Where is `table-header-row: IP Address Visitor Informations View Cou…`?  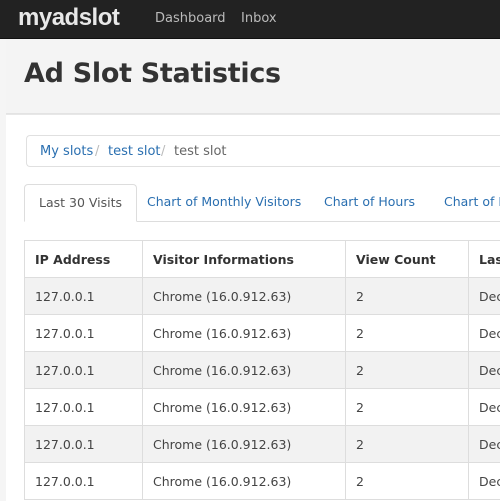 table-header-row: IP Address Visitor Informations View Cou… is located at coordinates (262, 259).